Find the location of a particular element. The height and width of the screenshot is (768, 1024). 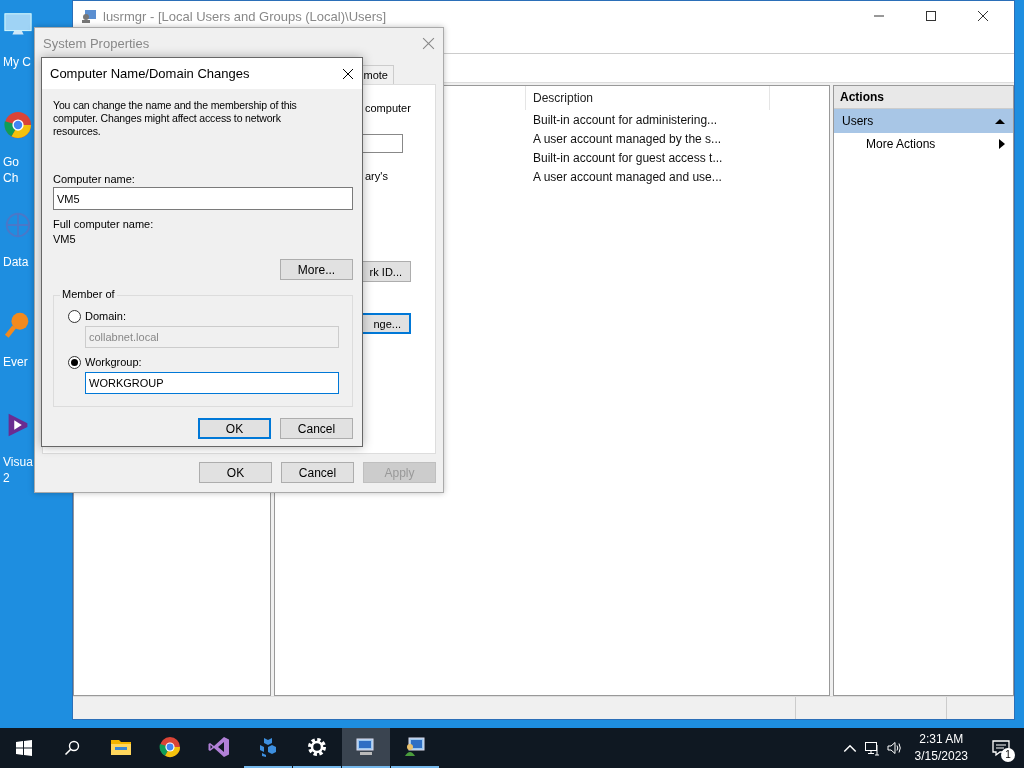

desktop-icon-label: Data is located at coordinates (16, 262).